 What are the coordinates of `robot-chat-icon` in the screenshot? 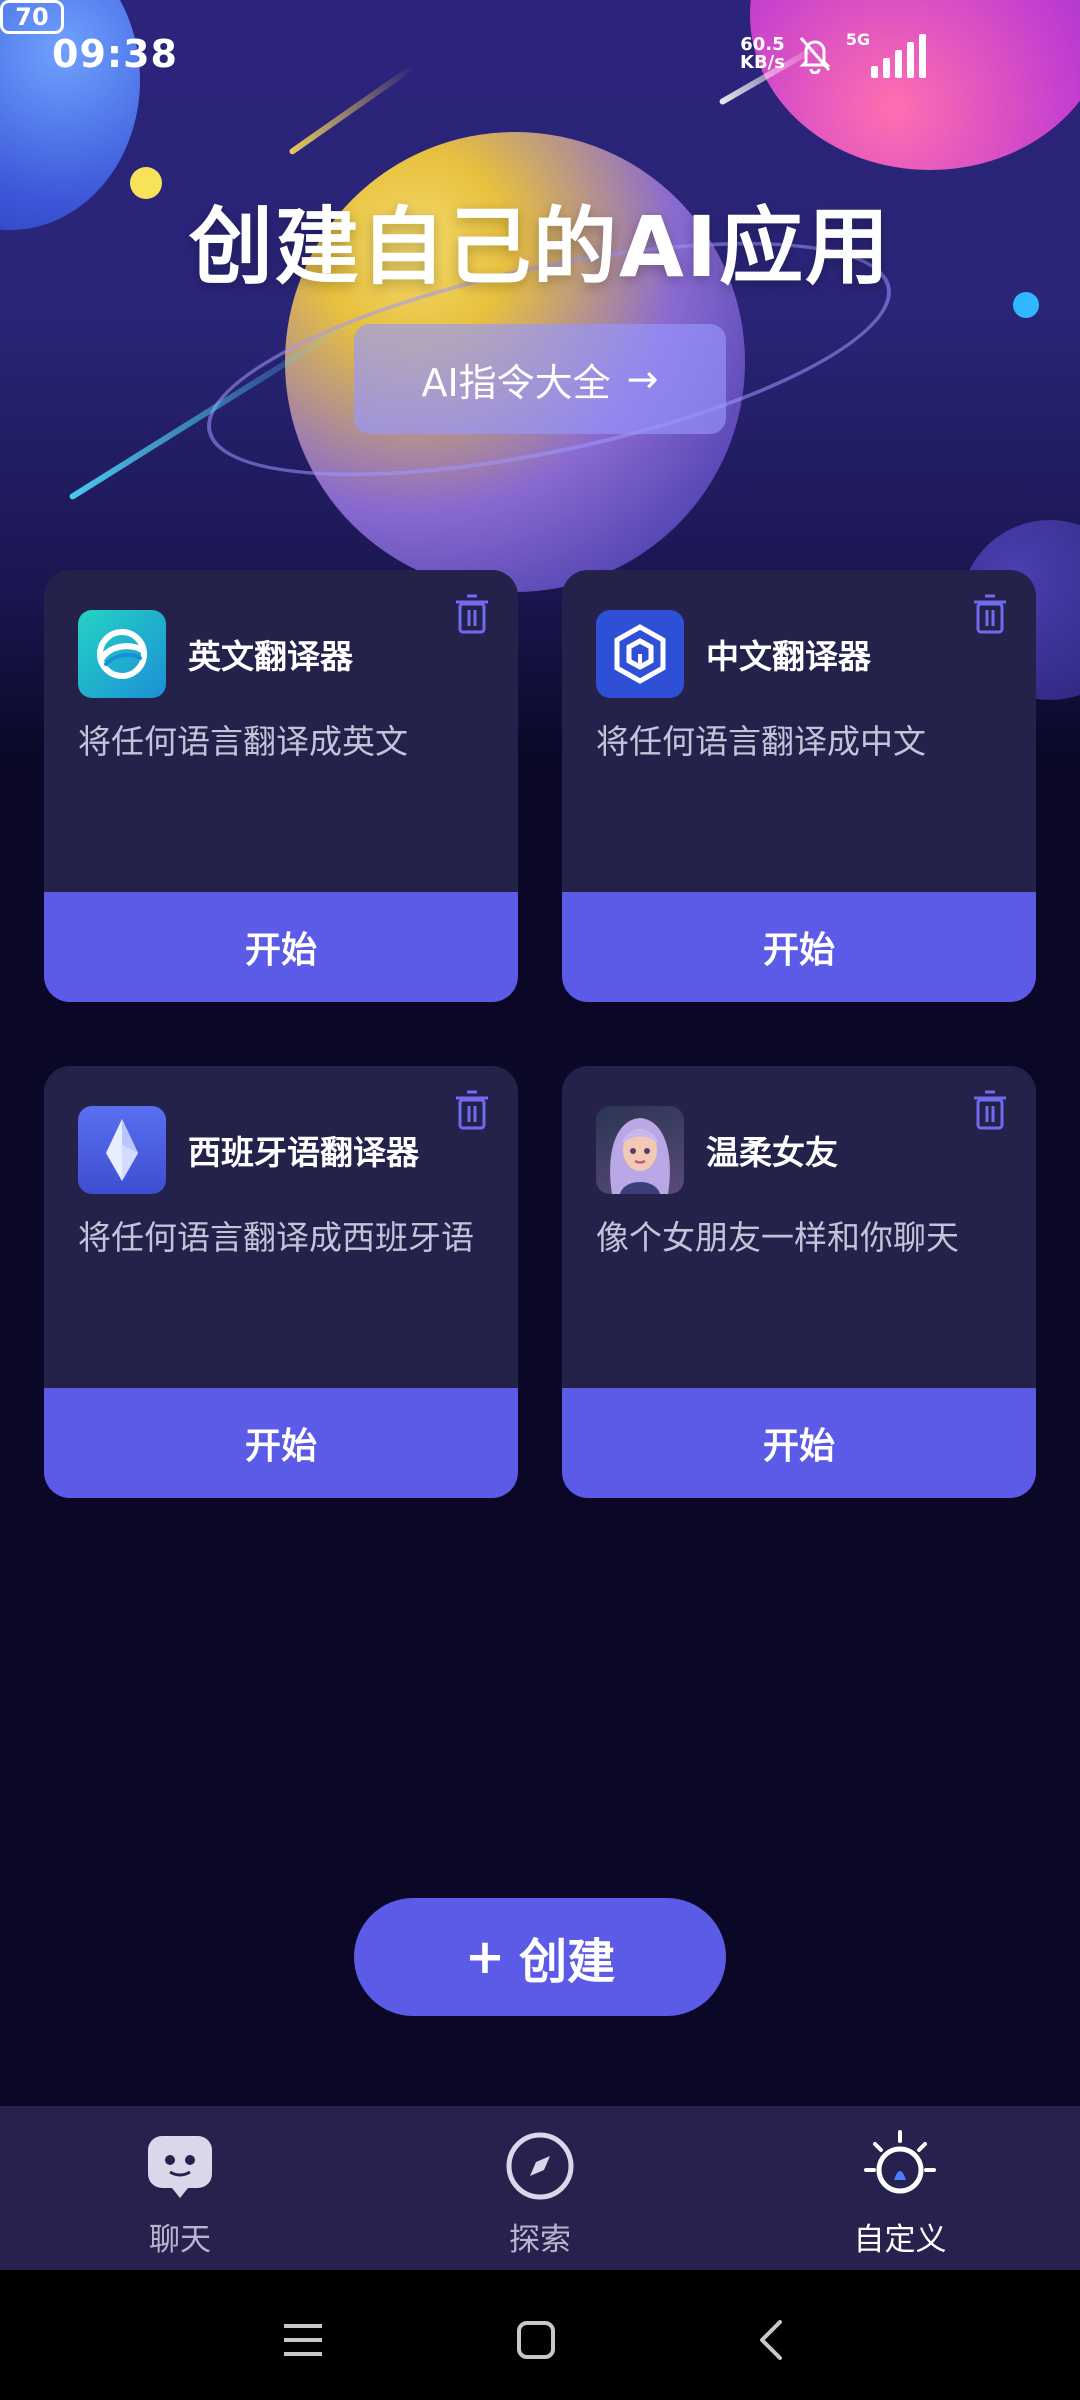 It's located at (180, 2166).